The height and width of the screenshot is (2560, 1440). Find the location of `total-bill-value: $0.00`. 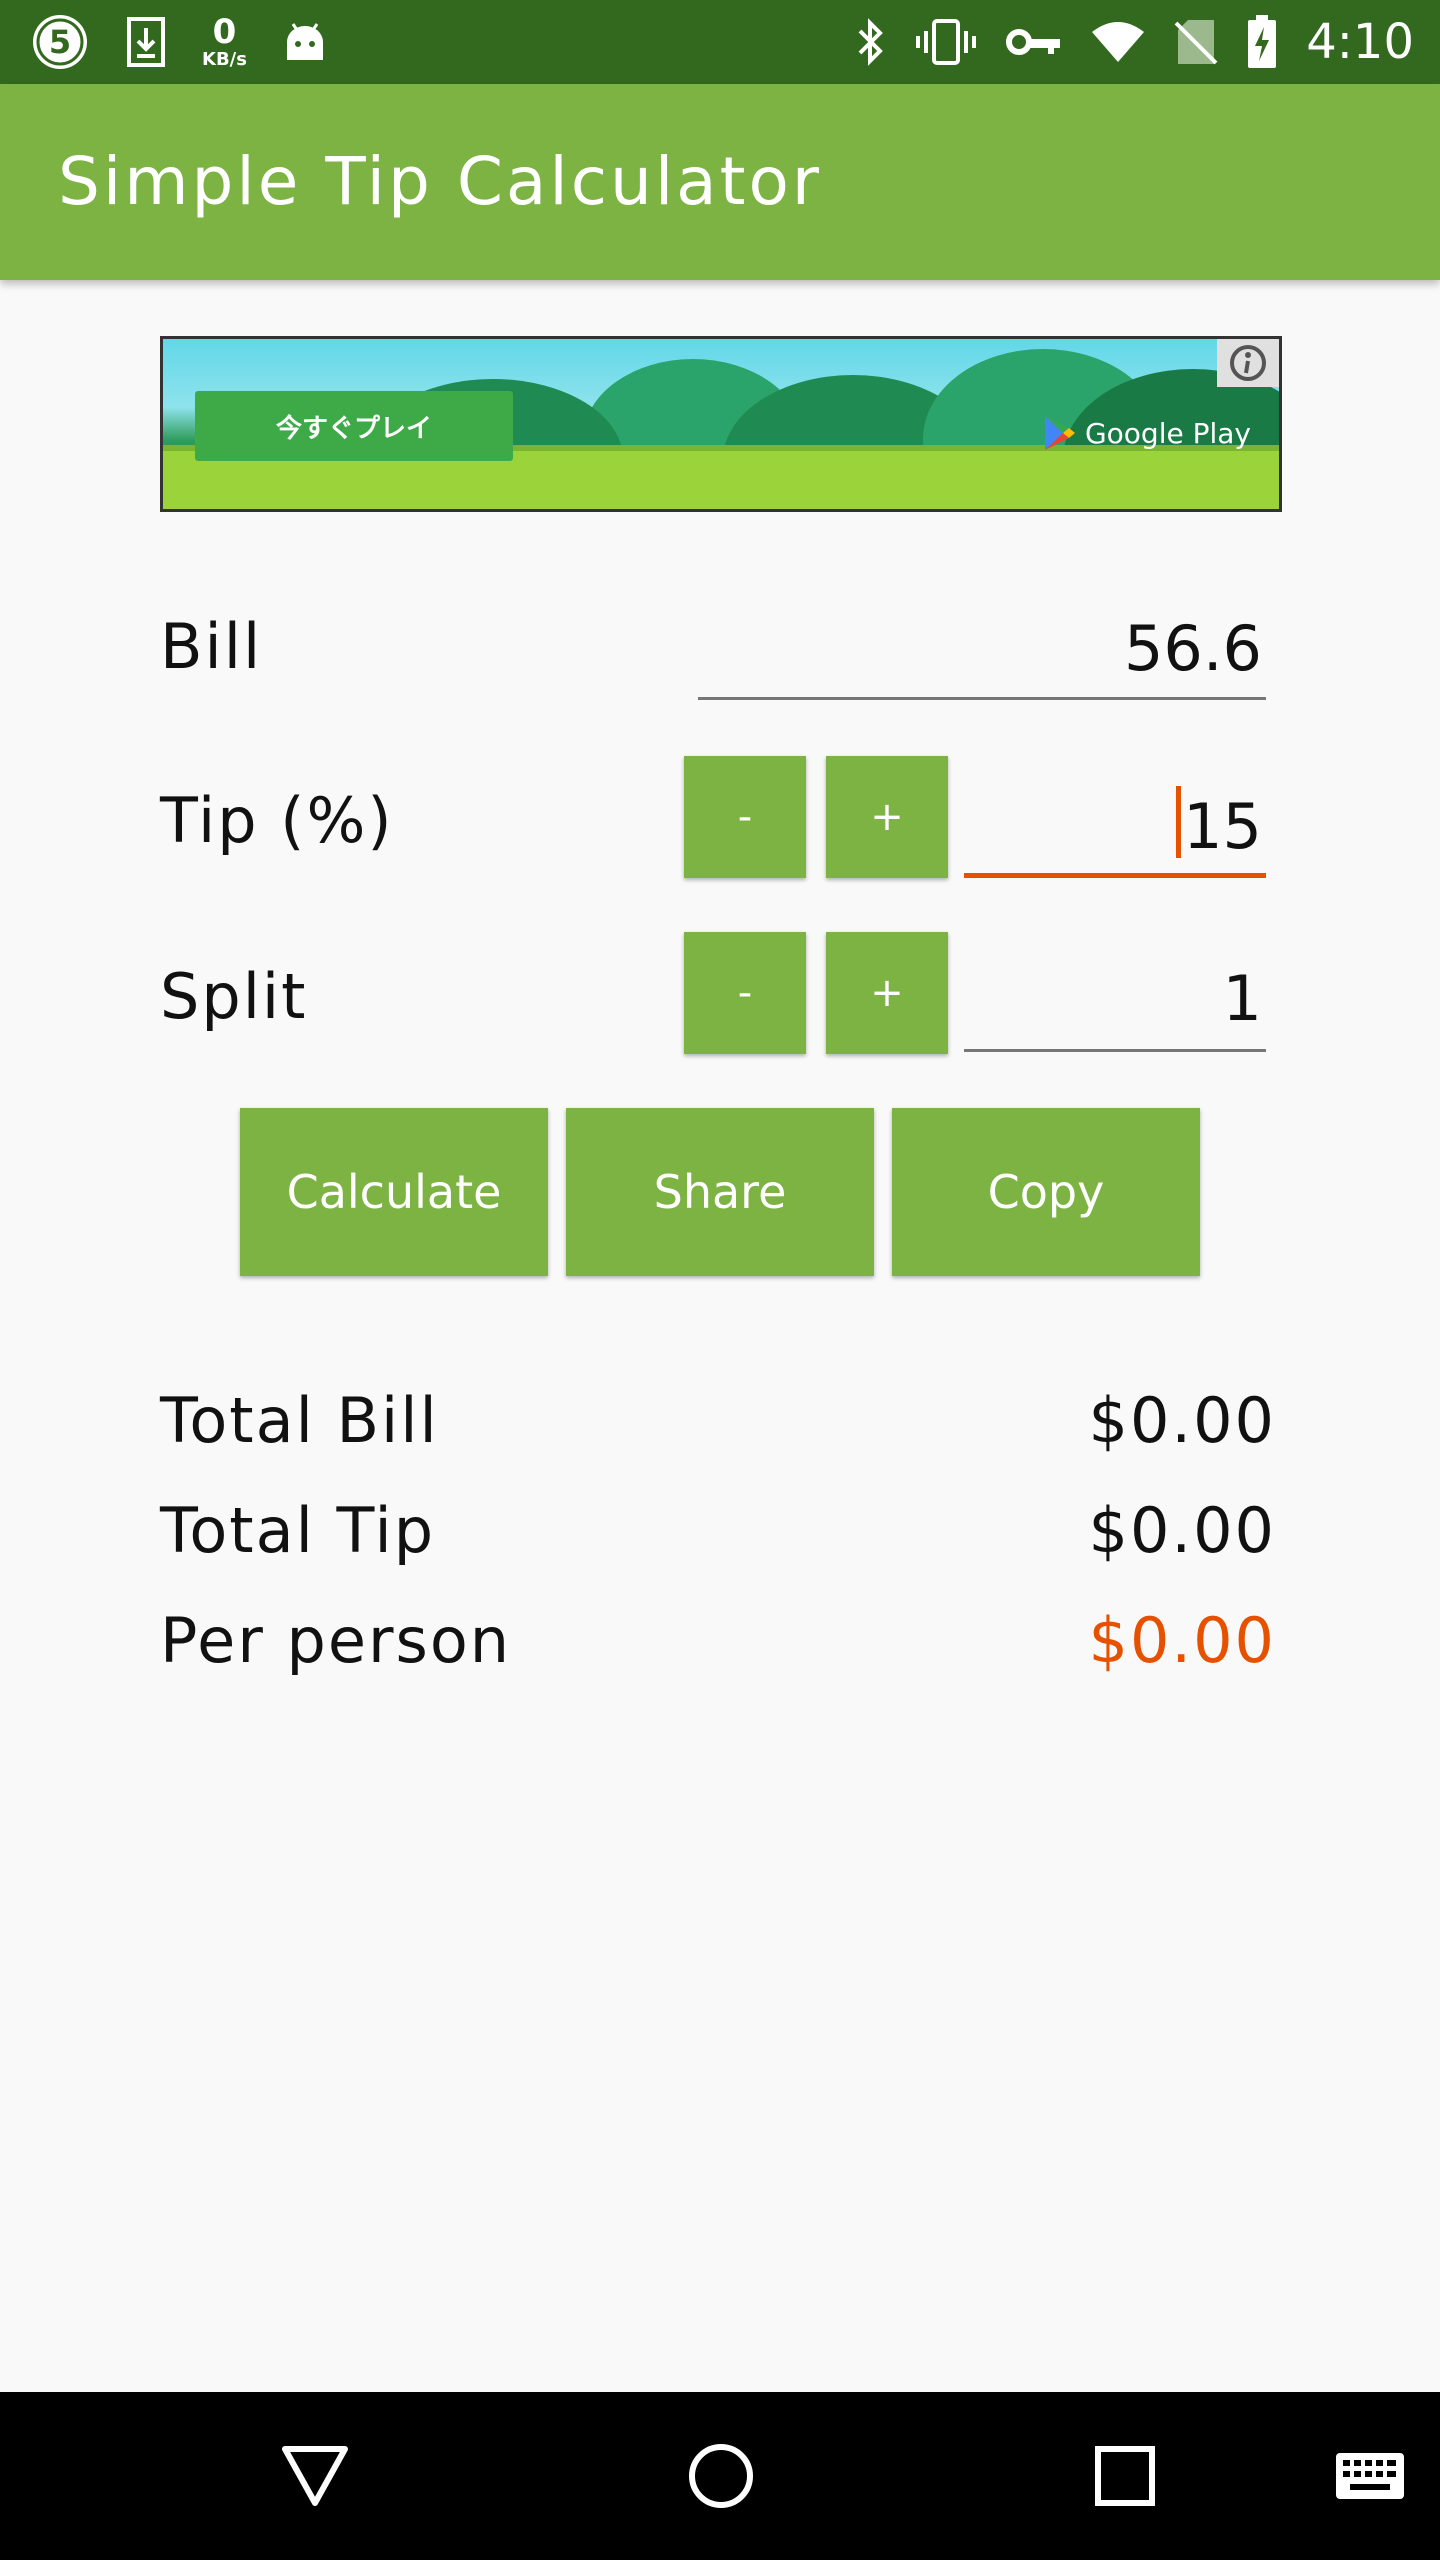

total-bill-value: $0.00 is located at coordinates (1182, 1420).